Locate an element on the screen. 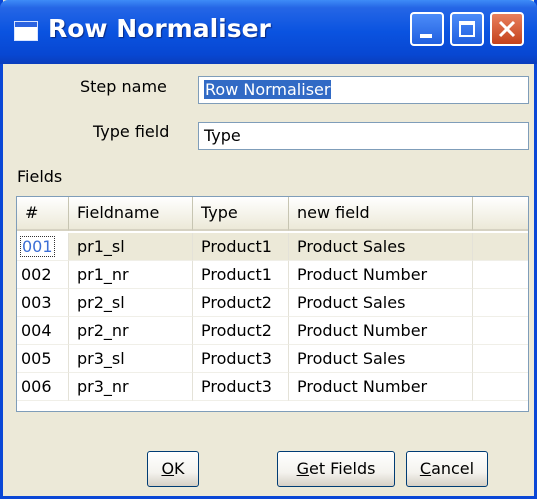  row-number-cell: 001 is located at coordinates (43, 247).